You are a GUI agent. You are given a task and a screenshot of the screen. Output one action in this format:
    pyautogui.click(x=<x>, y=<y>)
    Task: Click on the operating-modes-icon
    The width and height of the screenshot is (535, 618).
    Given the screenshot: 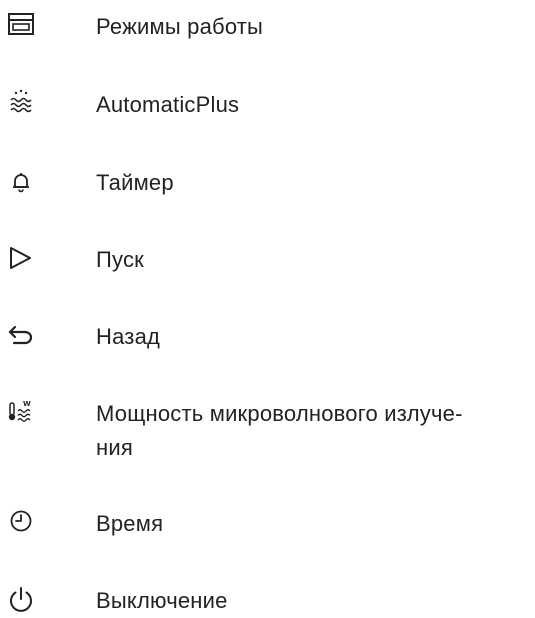 What is the action you would take?
    pyautogui.click(x=21, y=27)
    